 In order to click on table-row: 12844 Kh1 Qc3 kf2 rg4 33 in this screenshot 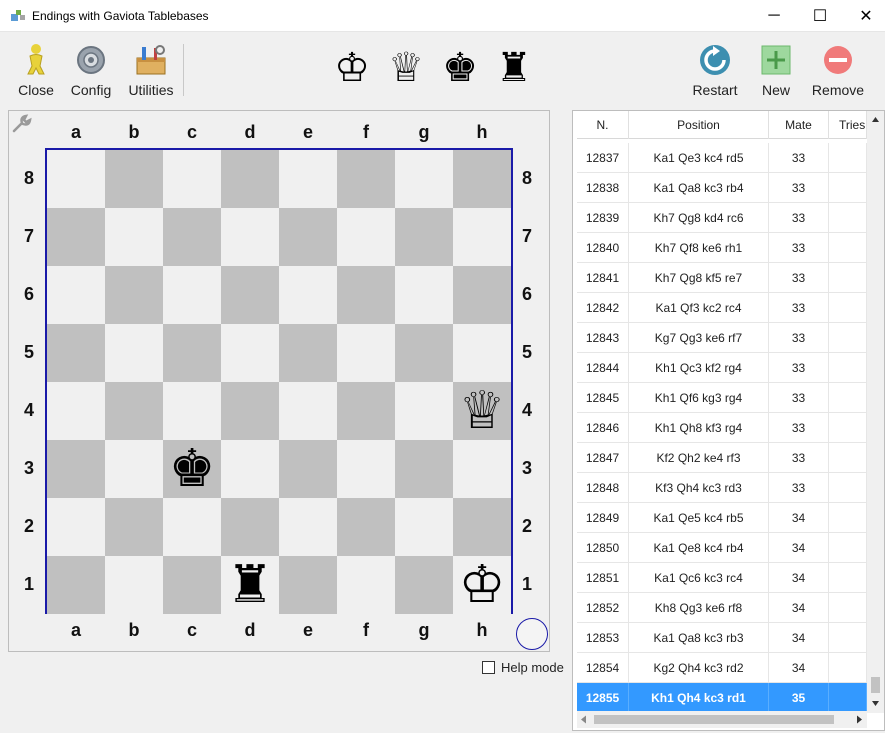, I will do `click(722, 368)`.